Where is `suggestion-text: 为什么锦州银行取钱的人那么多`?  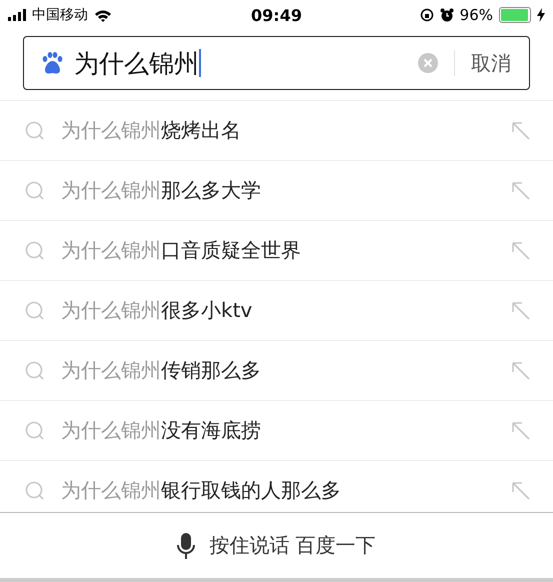
suggestion-text: 为什么锦州银行取钱的人那么多 is located at coordinates (286, 490).